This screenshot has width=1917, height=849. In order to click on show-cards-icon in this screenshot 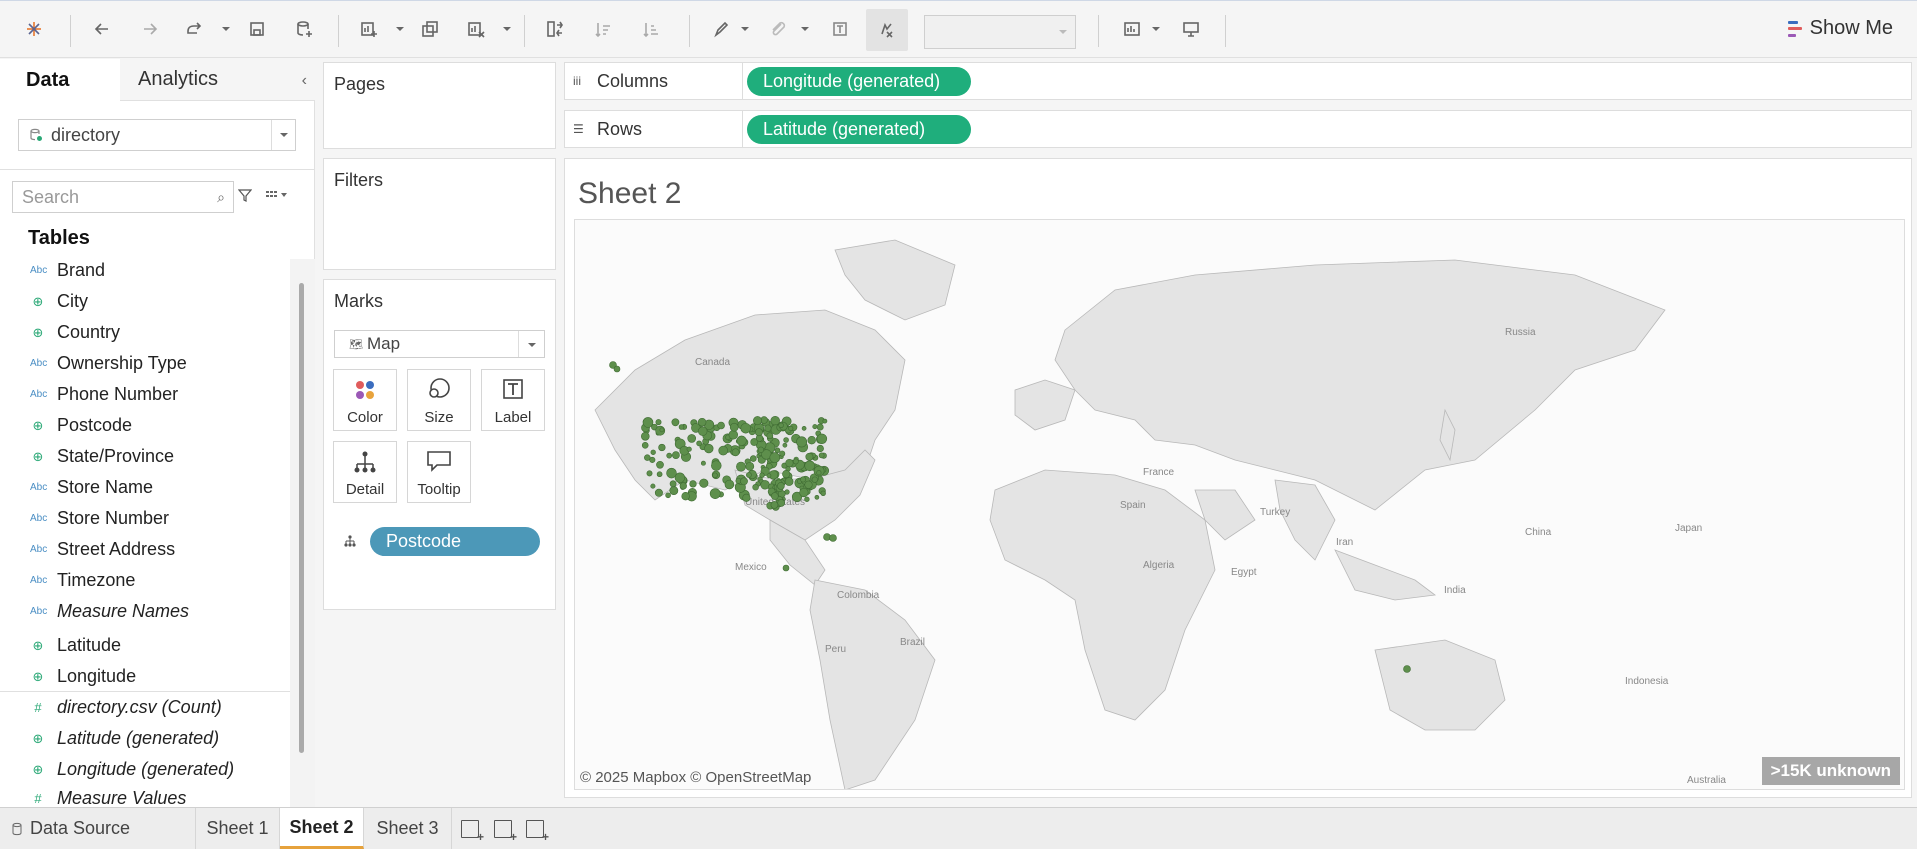, I will do `click(1132, 29)`.